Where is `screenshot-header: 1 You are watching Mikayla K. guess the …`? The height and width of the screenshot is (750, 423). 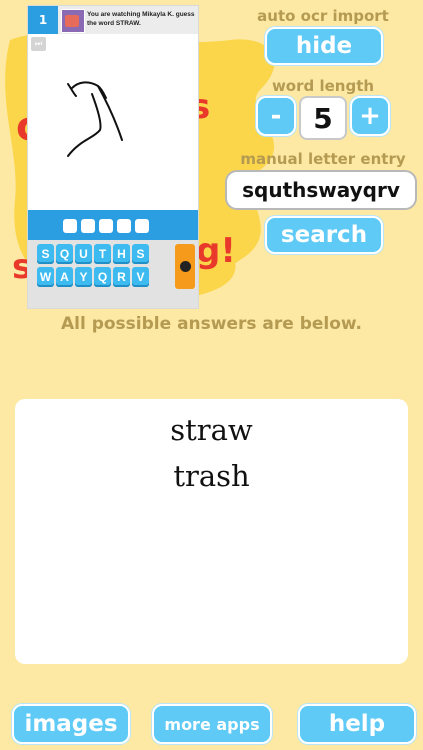
screenshot-header: 1 You are watching Mikayla K. guess the … is located at coordinates (113, 20).